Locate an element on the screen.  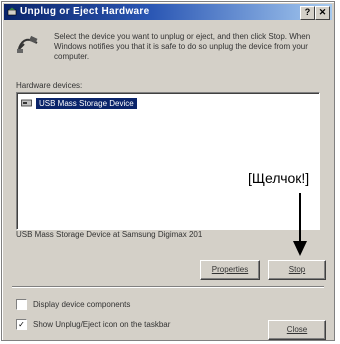
show-icon-label: Show Unplug/Eject icon on the taskbar is located at coordinates (102, 324).